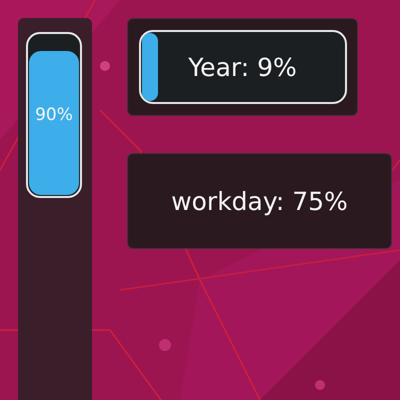  I want to click on widget-label: workday: 75%, so click(259, 201).